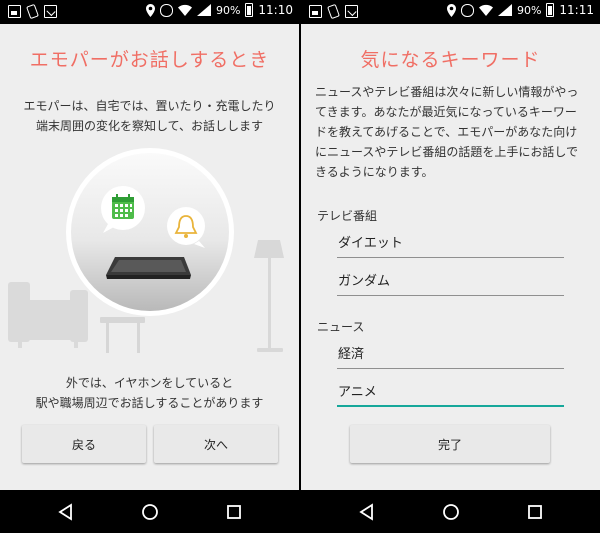 This screenshot has width=600, height=533. Describe the element at coordinates (149, 393) in the screenshot. I see `outside-description: 外では、イヤホンをしていると 駅や職場周辺でお話しすることがあります` at that location.